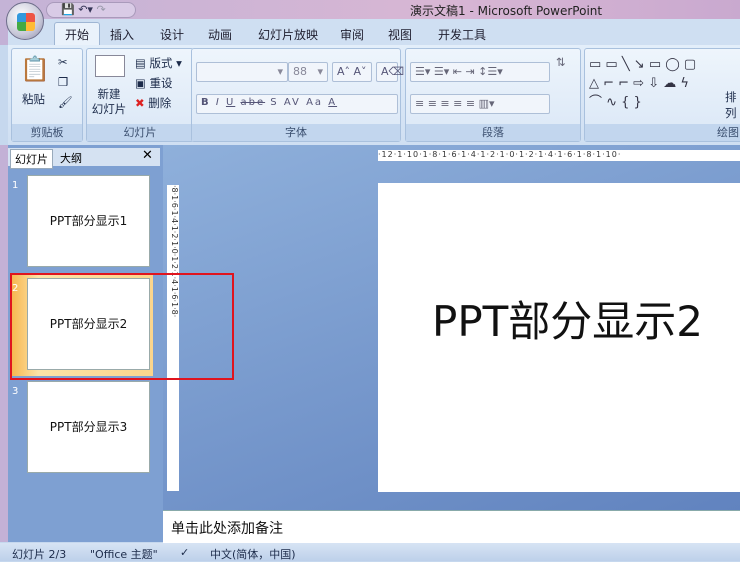  I want to click on language: 中文(简体，中国), so click(253, 554).